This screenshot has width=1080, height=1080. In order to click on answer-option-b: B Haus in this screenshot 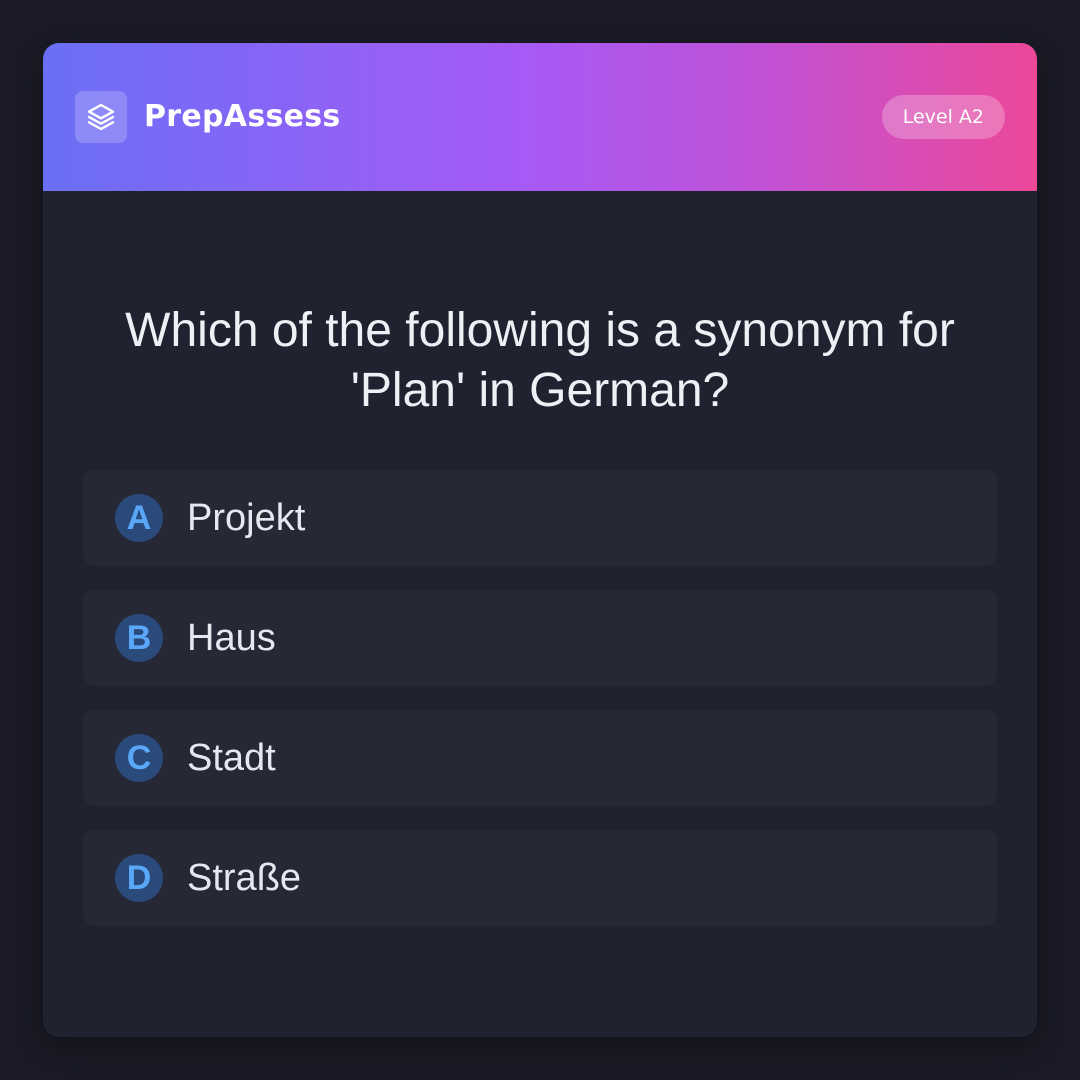, I will do `click(540, 638)`.